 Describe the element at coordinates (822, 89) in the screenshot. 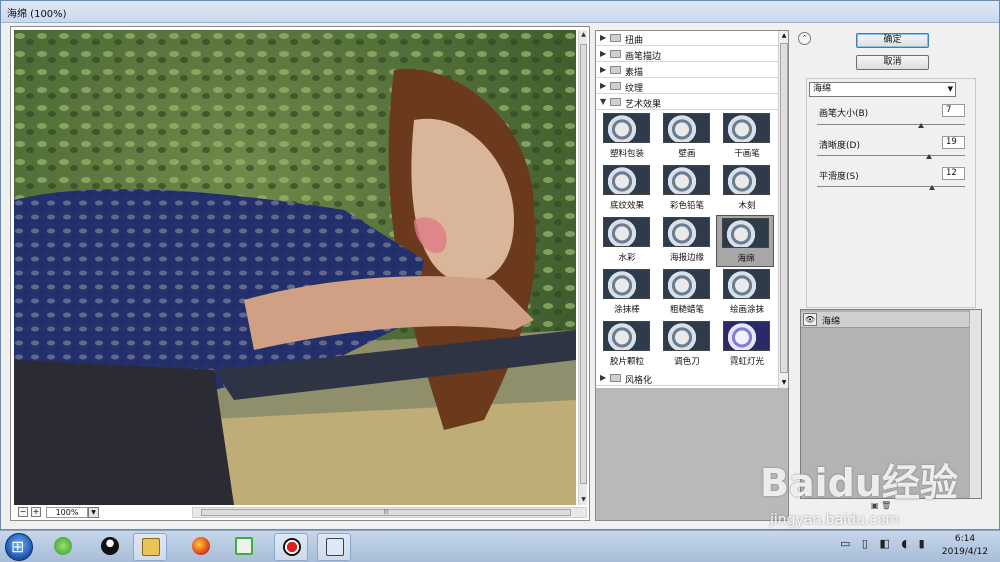

I see `filter-select-value: 海绵` at that location.